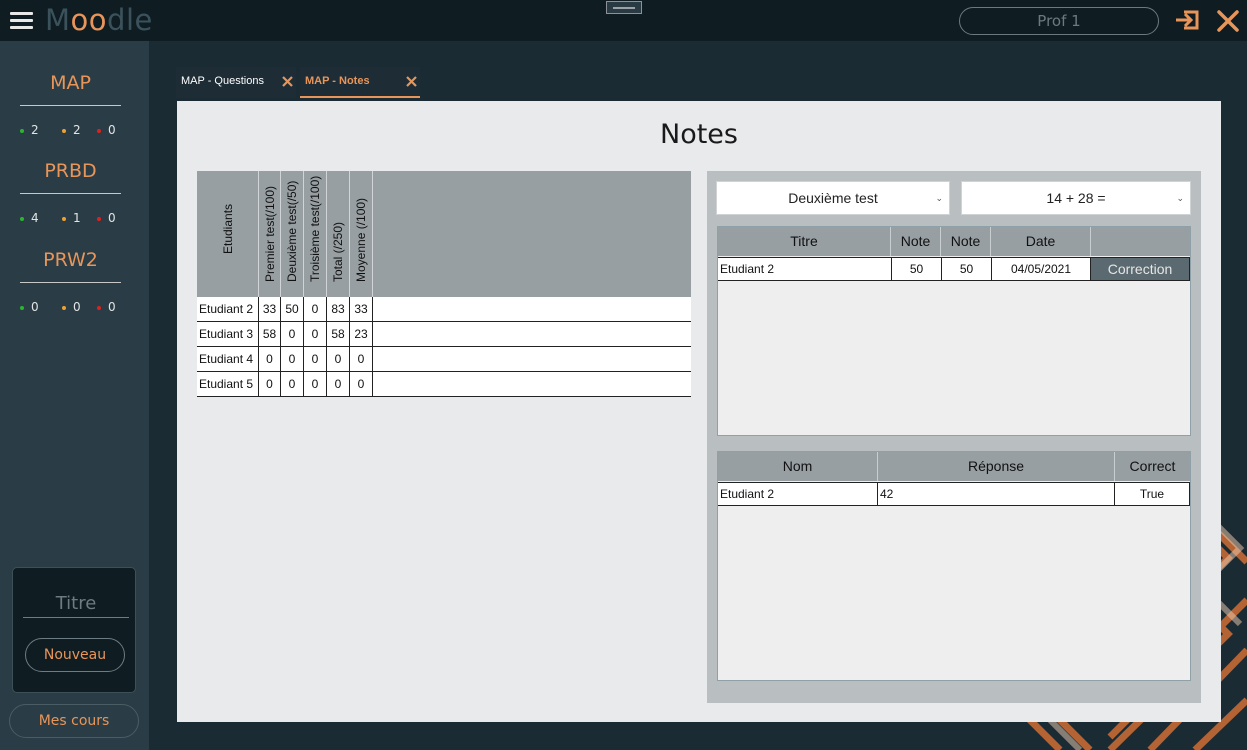 The height and width of the screenshot is (750, 1247). What do you see at coordinates (71, 130) in the screenshot?
I see `stat-orange: 2` at bounding box center [71, 130].